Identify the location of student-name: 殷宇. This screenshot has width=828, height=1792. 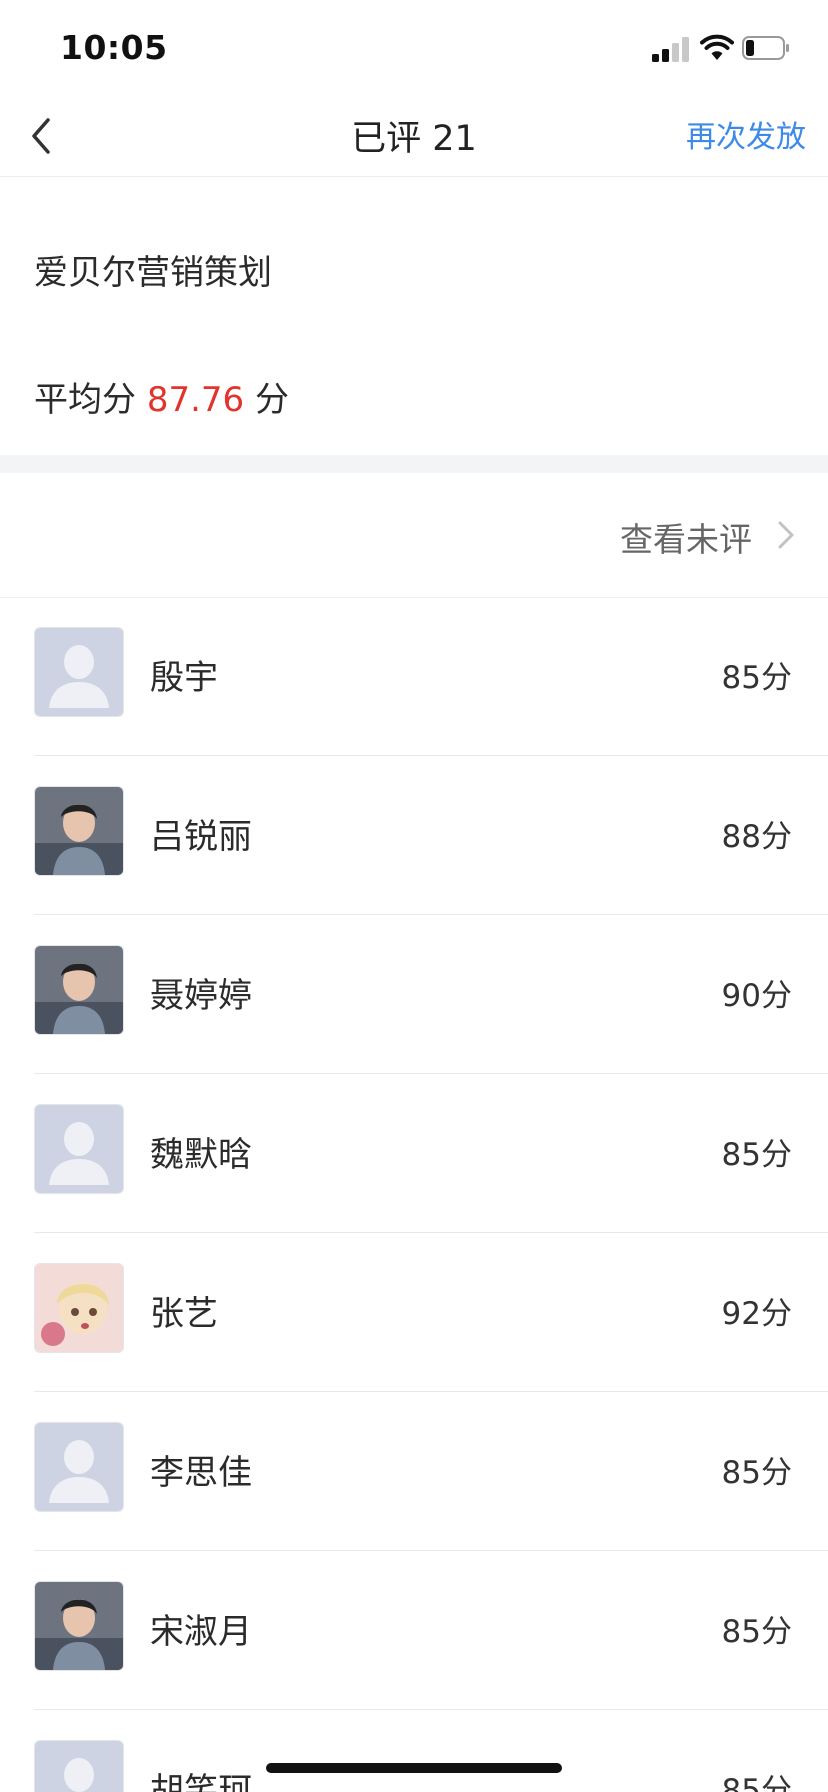
(184, 678).